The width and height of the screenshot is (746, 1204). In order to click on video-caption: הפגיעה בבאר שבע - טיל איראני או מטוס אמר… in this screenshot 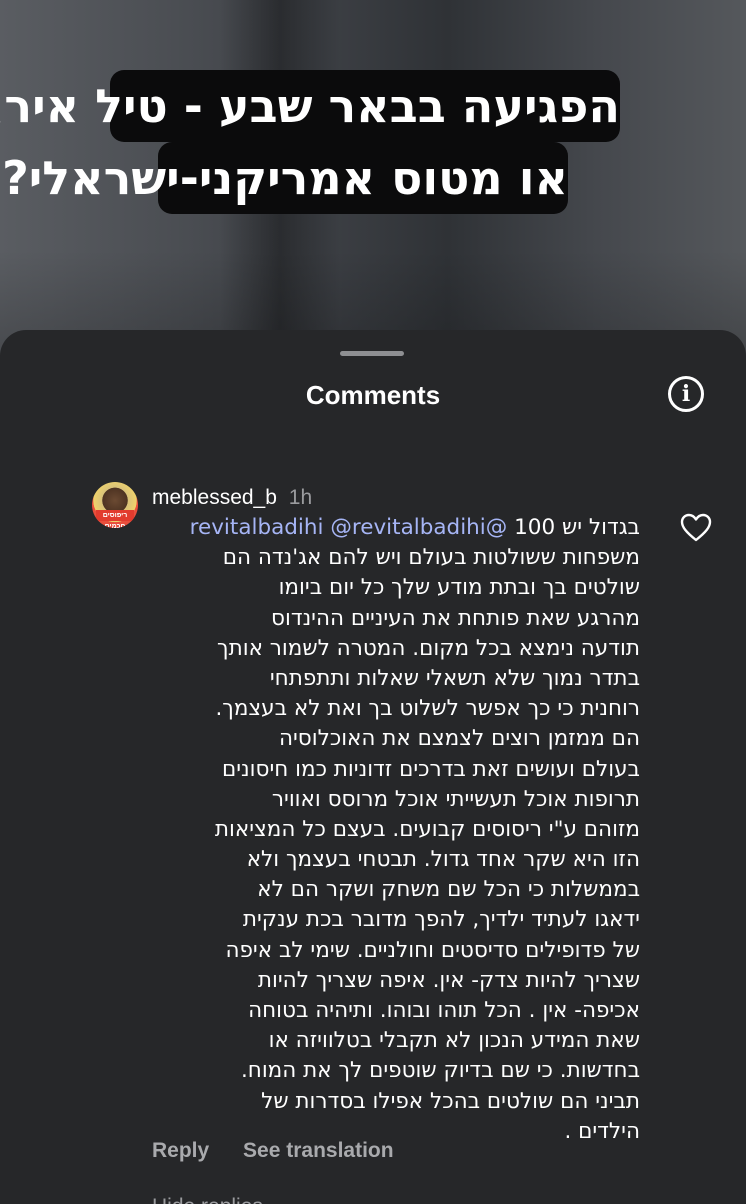, I will do `click(310, 144)`.